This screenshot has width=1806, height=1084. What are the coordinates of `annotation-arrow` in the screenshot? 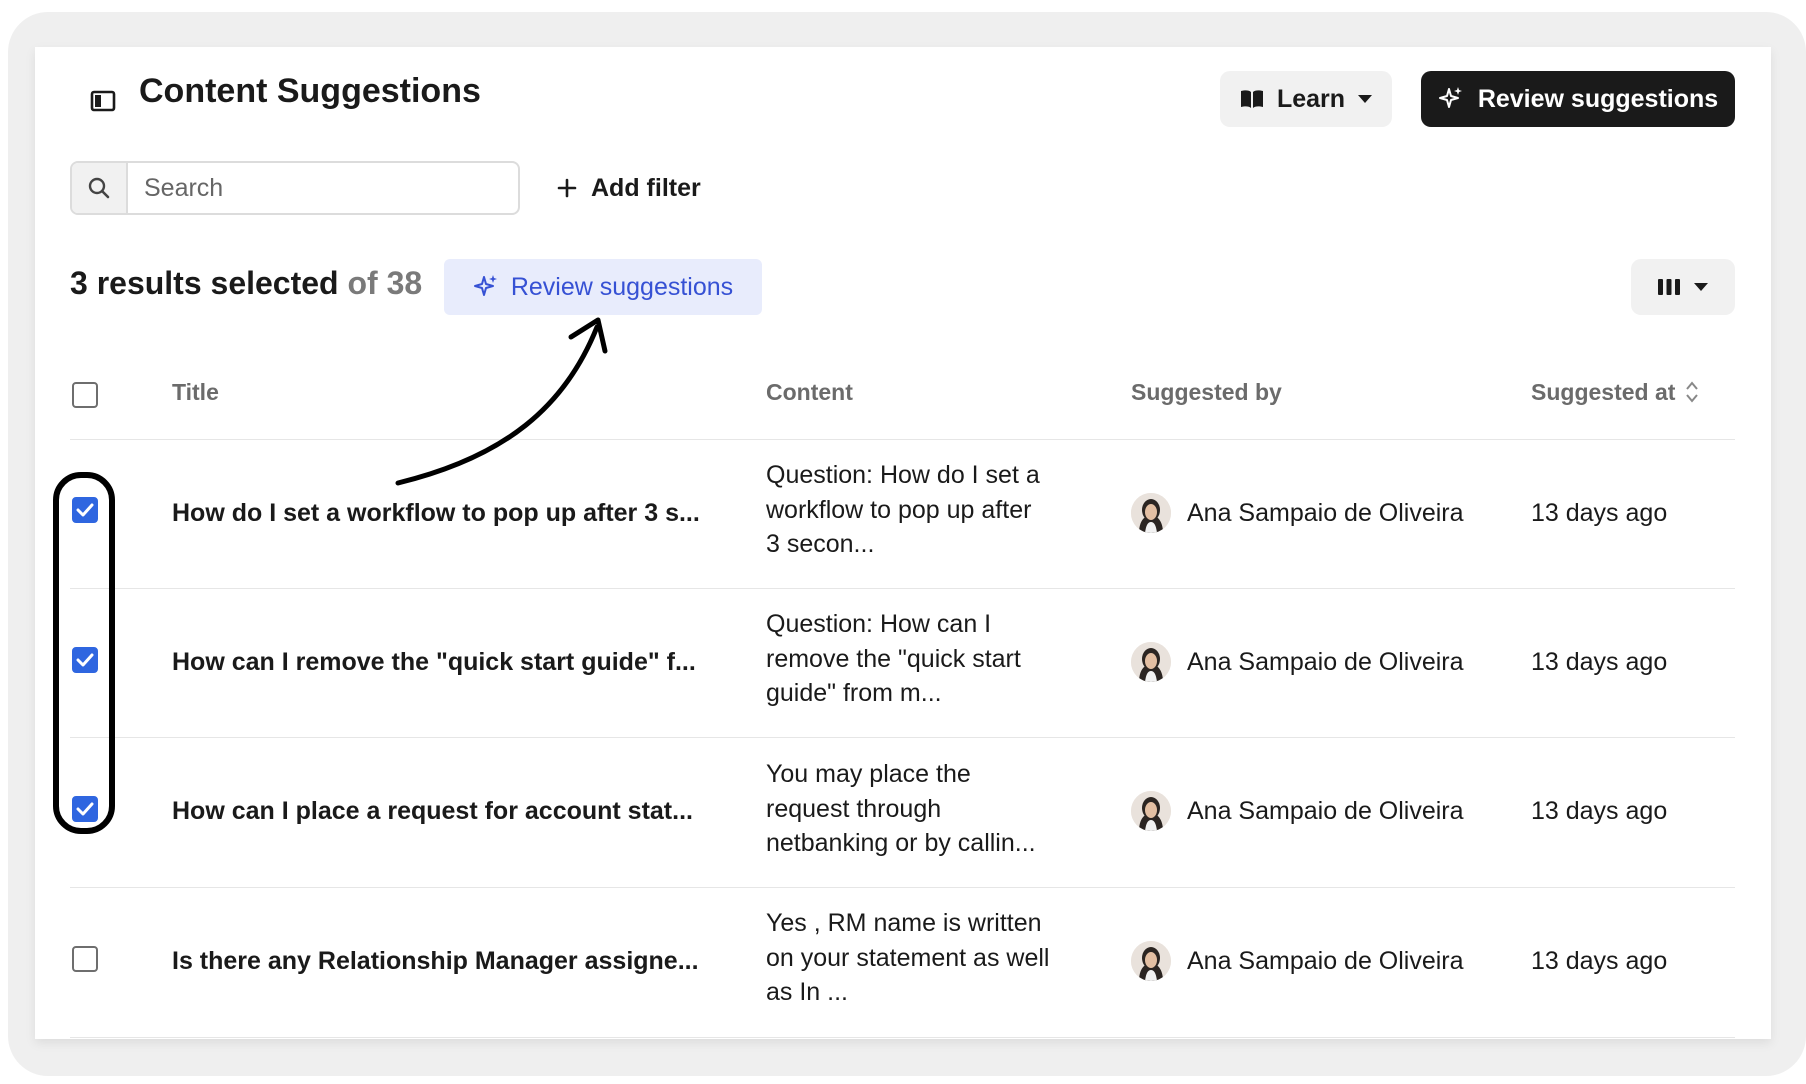 It's located at (501, 401).